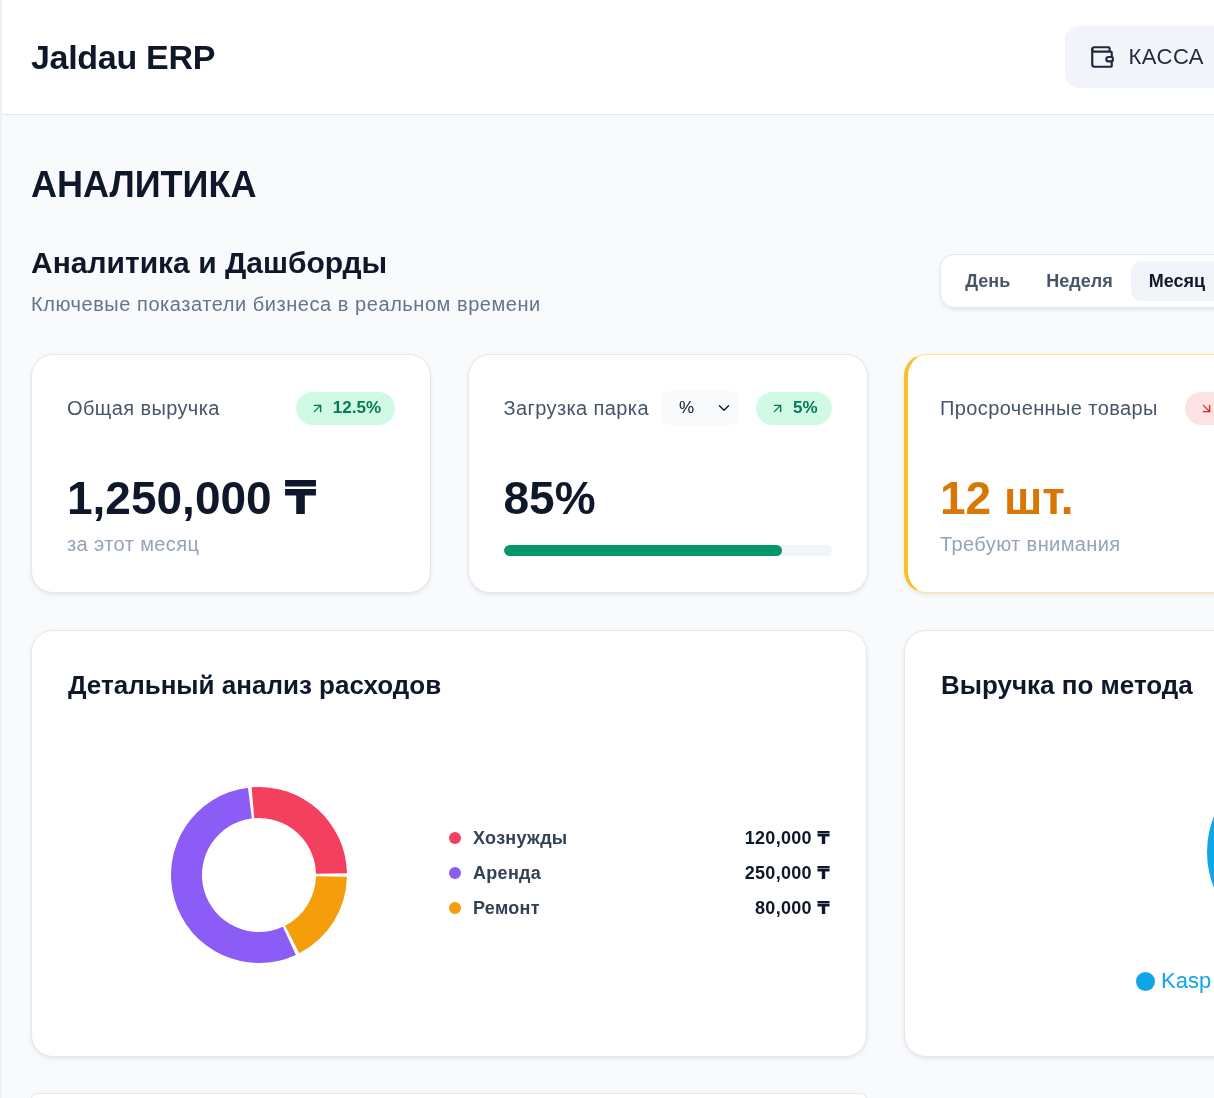 The width and height of the screenshot is (1214, 1098). Describe the element at coordinates (144, 185) in the screenshot. I see `page-title: АНАЛИТИКА` at that location.